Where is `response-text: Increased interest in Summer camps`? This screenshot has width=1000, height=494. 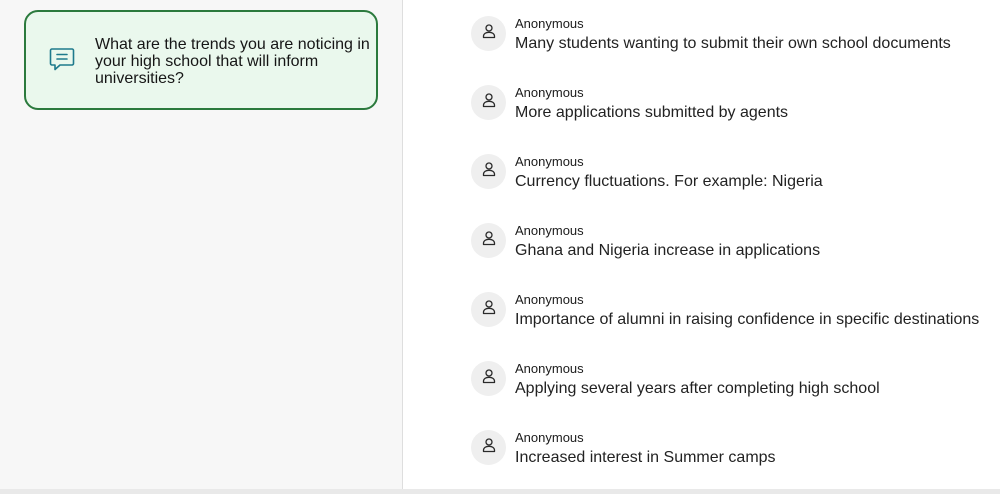
response-text: Increased interest in Summer camps is located at coordinates (645, 457).